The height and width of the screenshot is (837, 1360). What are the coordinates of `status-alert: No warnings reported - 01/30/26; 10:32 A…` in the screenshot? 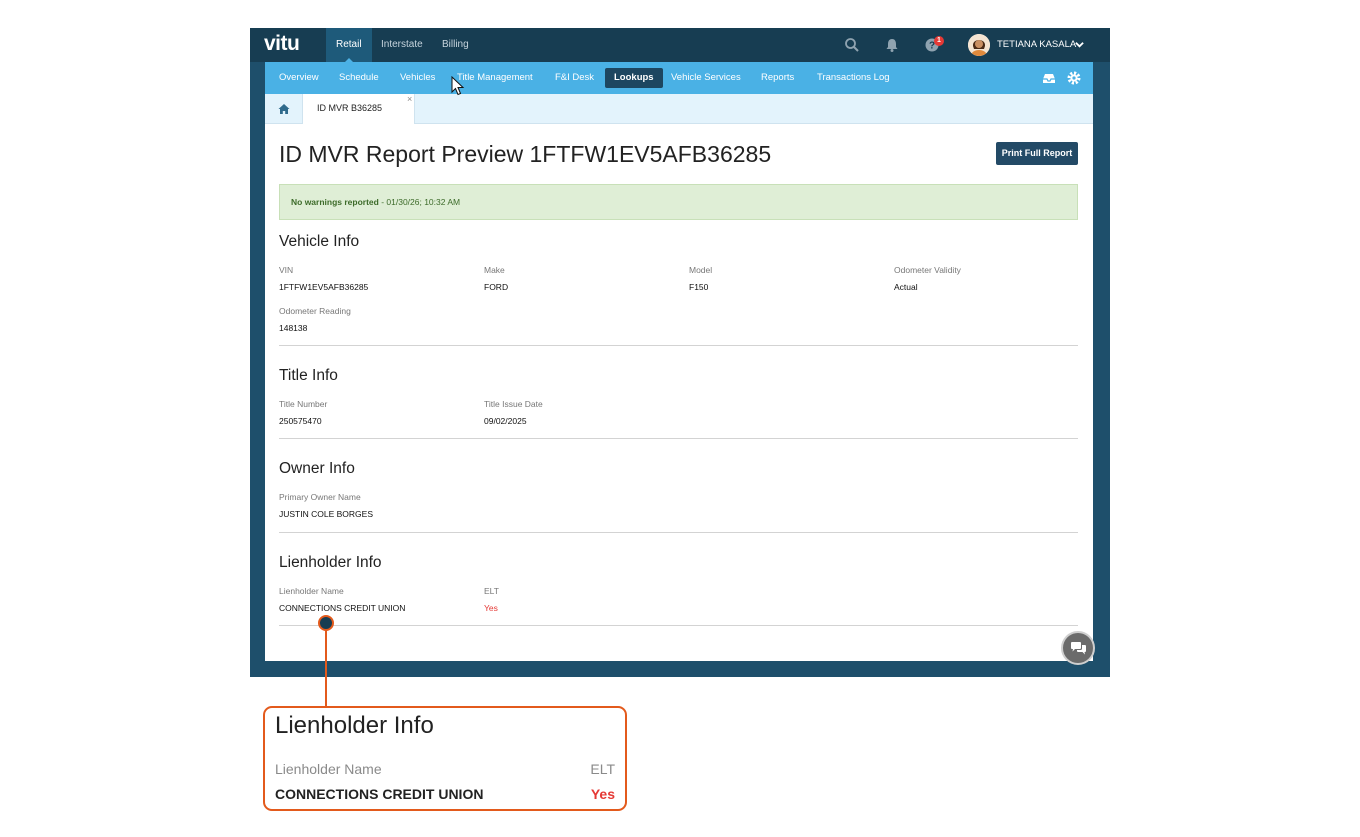 It's located at (678, 202).